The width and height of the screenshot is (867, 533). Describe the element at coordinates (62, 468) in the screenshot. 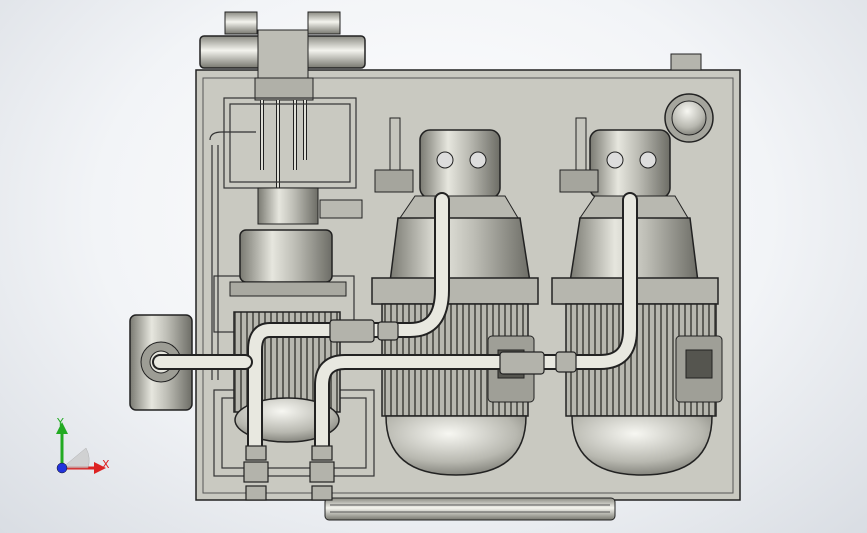

I see `z-axis-dot` at that location.